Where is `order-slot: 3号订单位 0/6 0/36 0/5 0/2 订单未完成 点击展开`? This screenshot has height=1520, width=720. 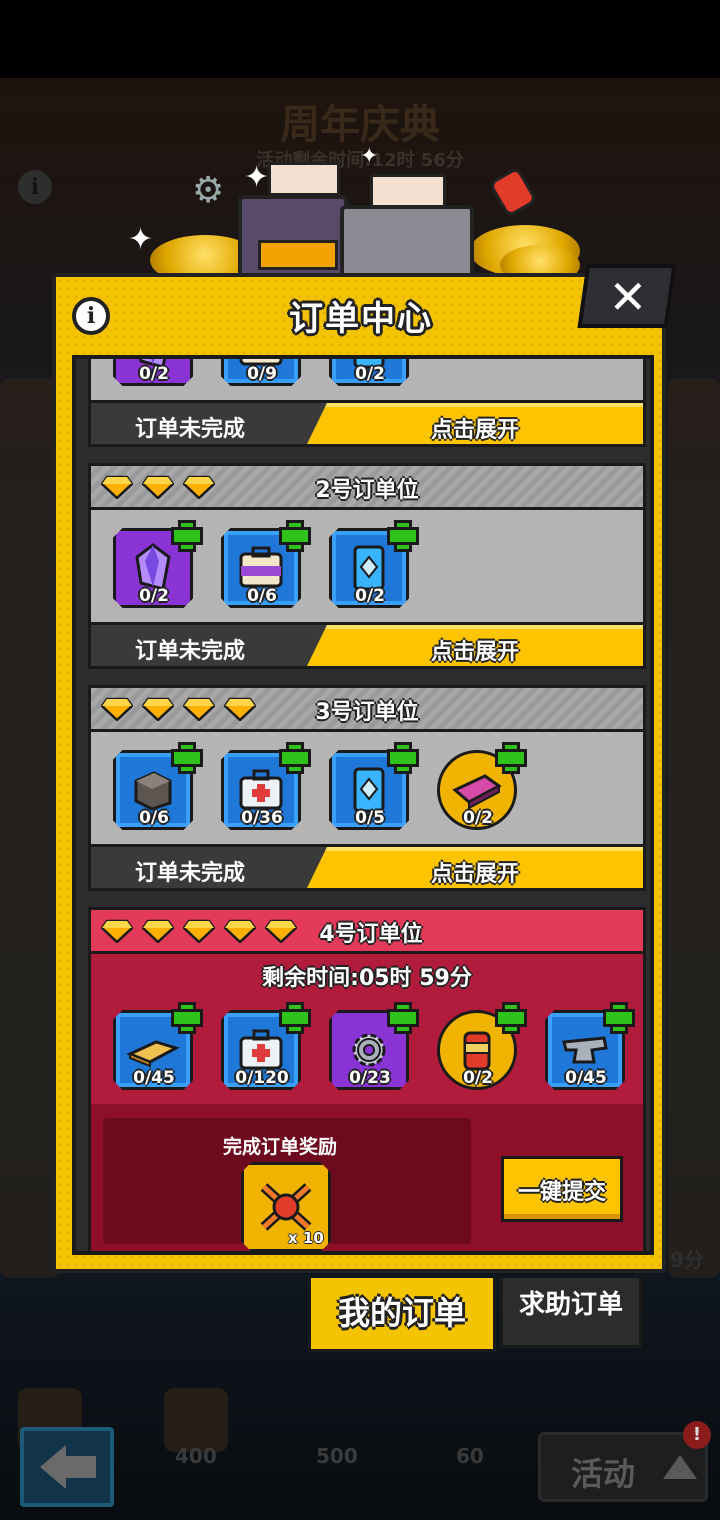 order-slot: 3号订单位 0/6 0/36 0/5 0/2 订单未完成 点击展开 is located at coordinates (367, 788).